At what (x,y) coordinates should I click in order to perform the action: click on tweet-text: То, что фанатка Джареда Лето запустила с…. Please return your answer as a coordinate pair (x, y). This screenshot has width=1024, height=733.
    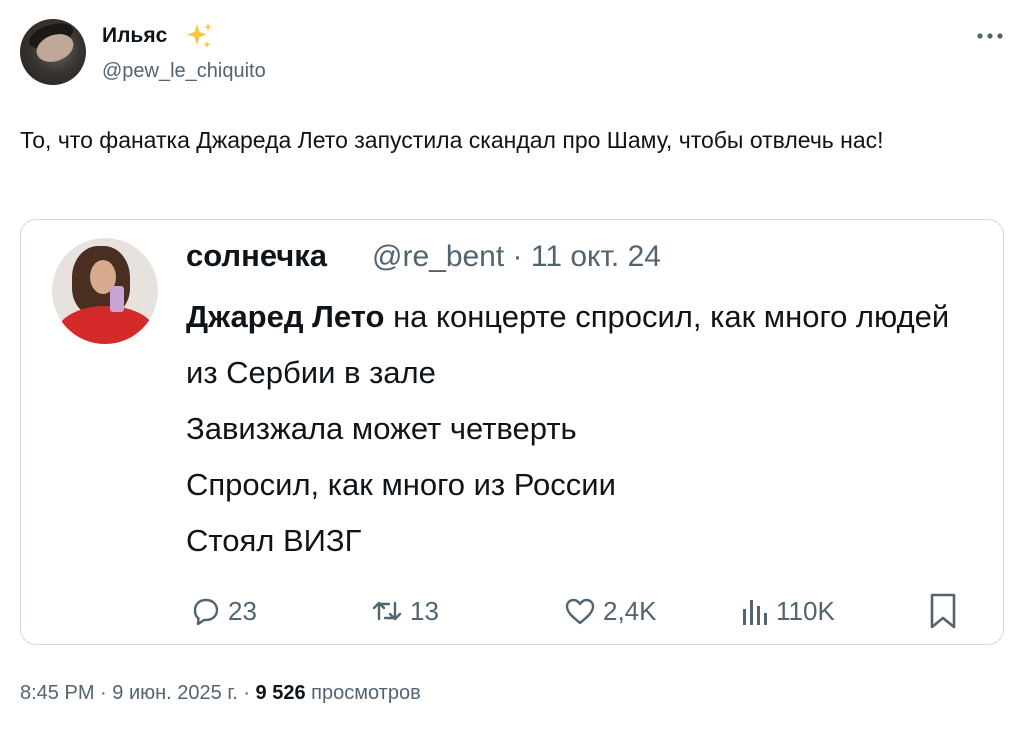
    Looking at the image, I should click on (452, 140).